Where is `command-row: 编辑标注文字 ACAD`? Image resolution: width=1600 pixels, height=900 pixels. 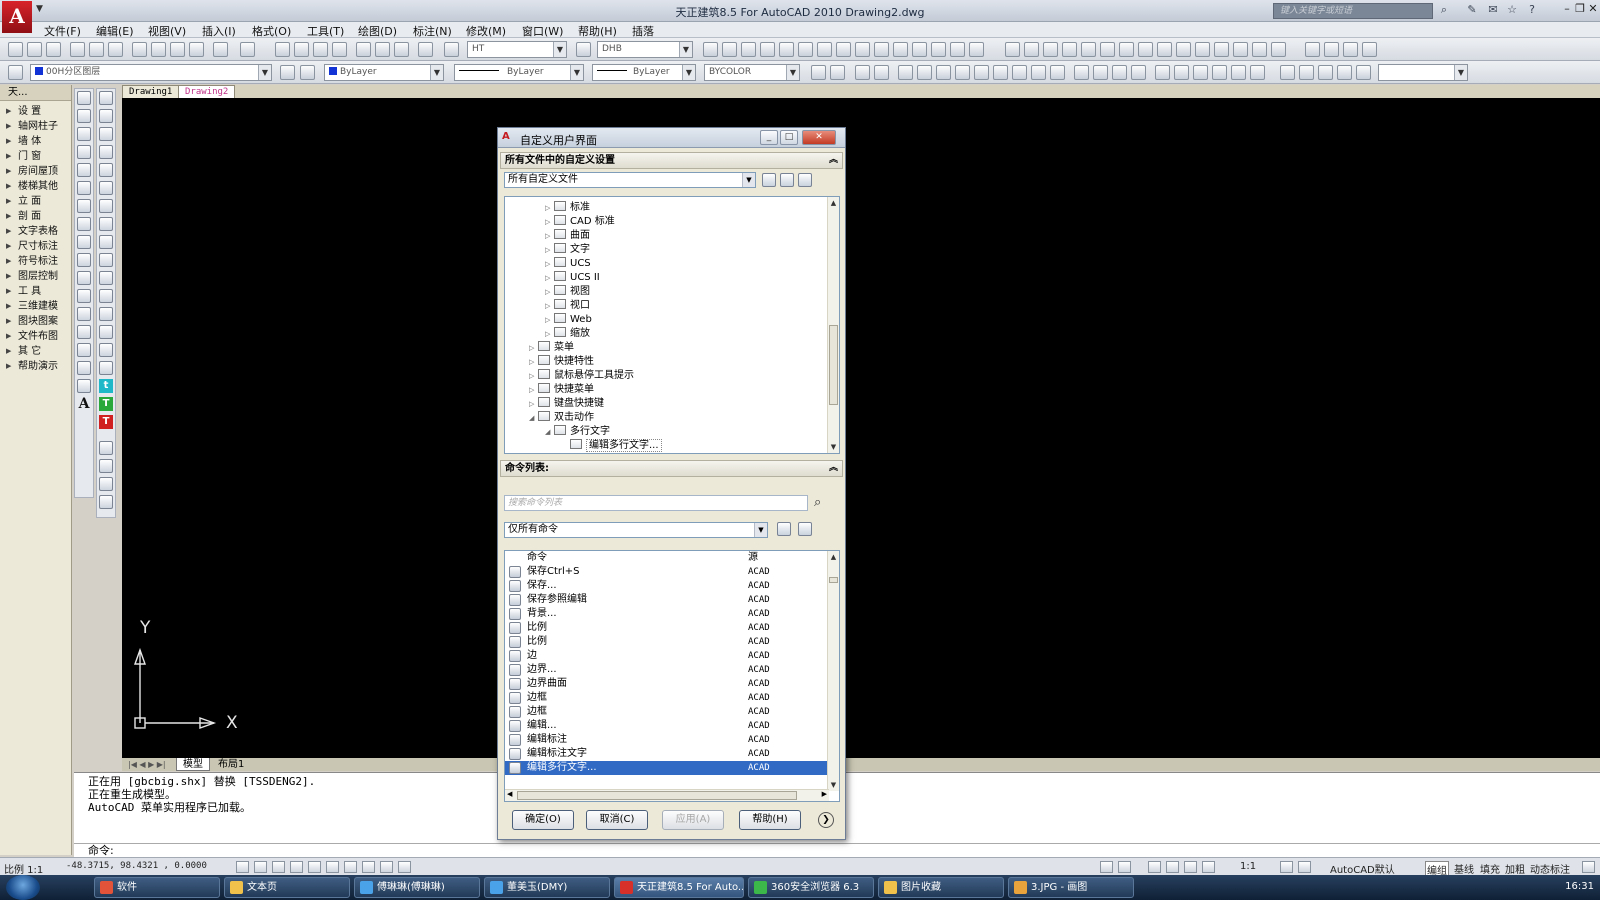 command-row: 编辑标注文字 ACAD is located at coordinates (667, 754).